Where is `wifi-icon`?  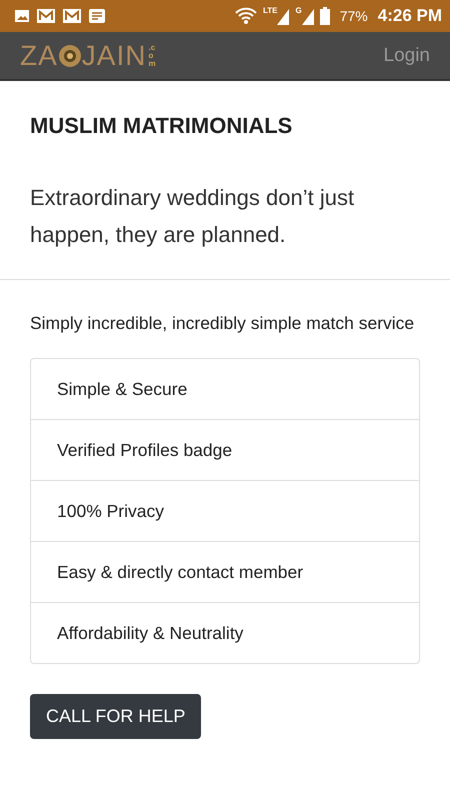 wifi-icon is located at coordinates (245, 16).